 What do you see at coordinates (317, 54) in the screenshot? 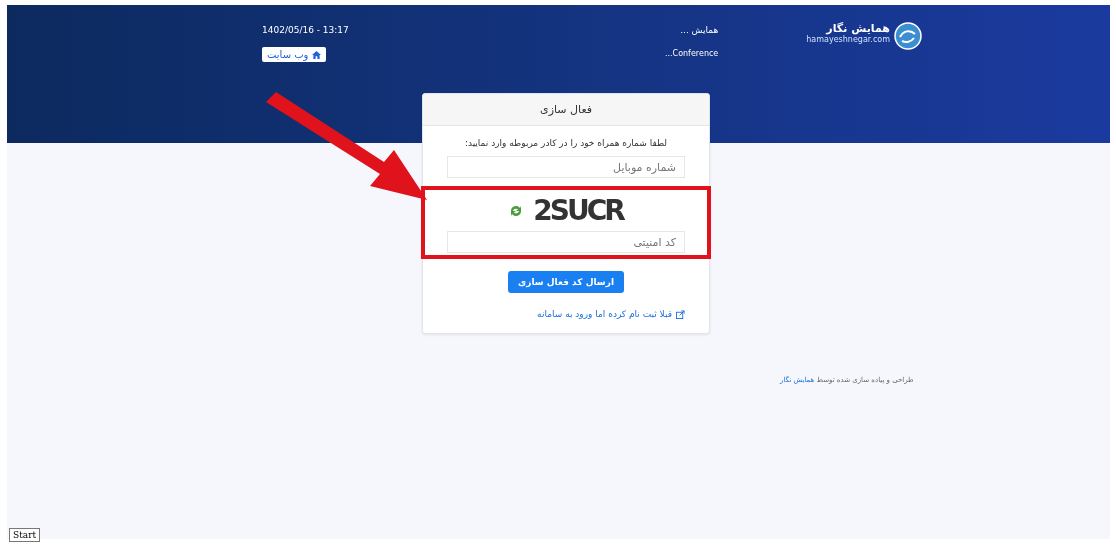
I see `home-icon` at bounding box center [317, 54].